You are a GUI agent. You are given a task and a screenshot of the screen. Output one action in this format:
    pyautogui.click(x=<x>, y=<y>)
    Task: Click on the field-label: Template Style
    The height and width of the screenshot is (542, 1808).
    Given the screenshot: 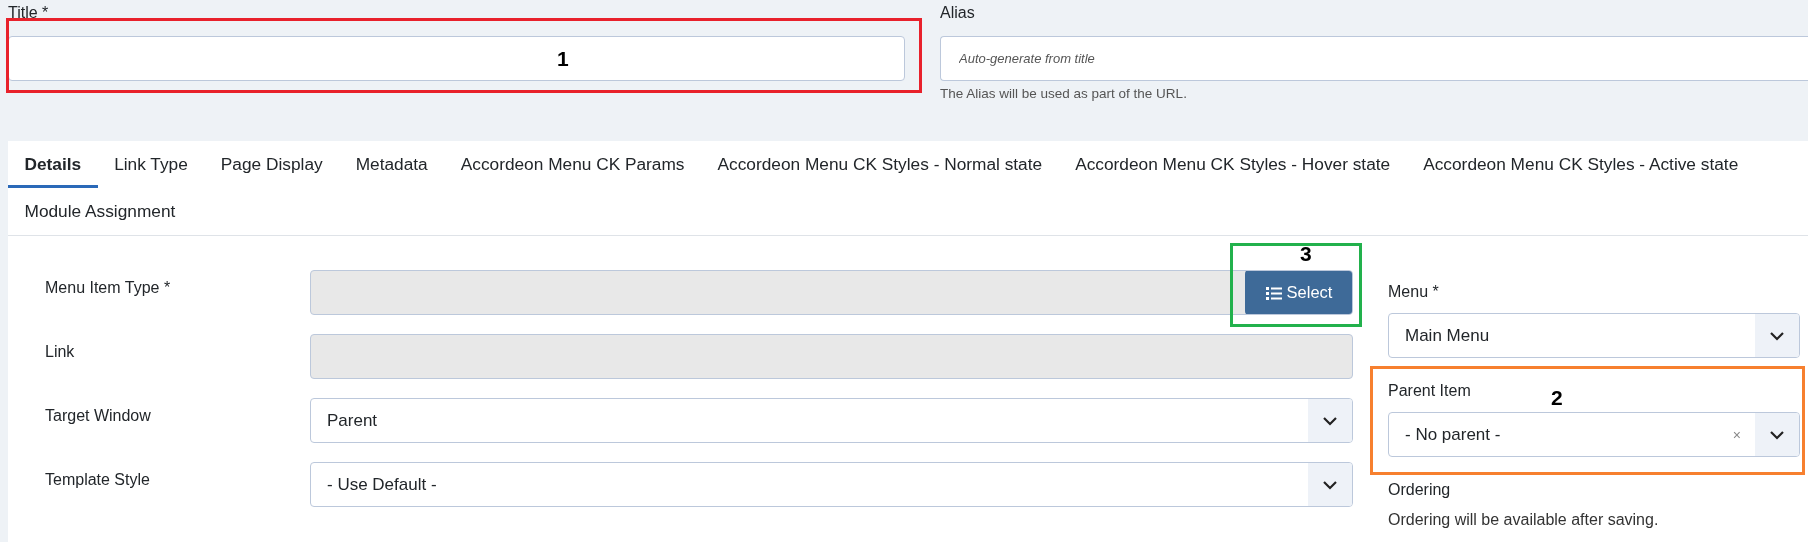 What is the action you would take?
    pyautogui.click(x=98, y=480)
    